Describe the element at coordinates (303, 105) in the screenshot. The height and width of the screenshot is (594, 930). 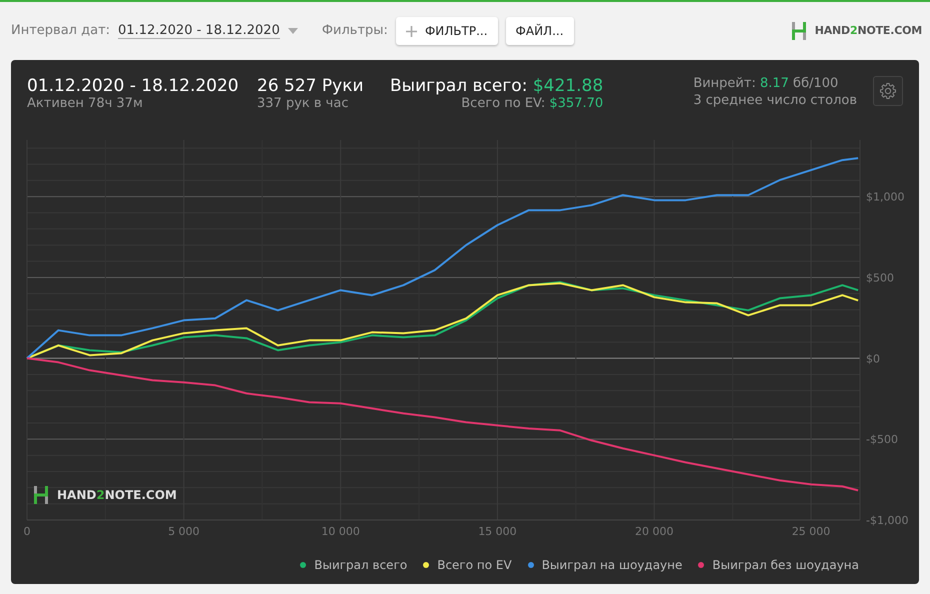
I see `hands-rate: 337 рук в час` at that location.